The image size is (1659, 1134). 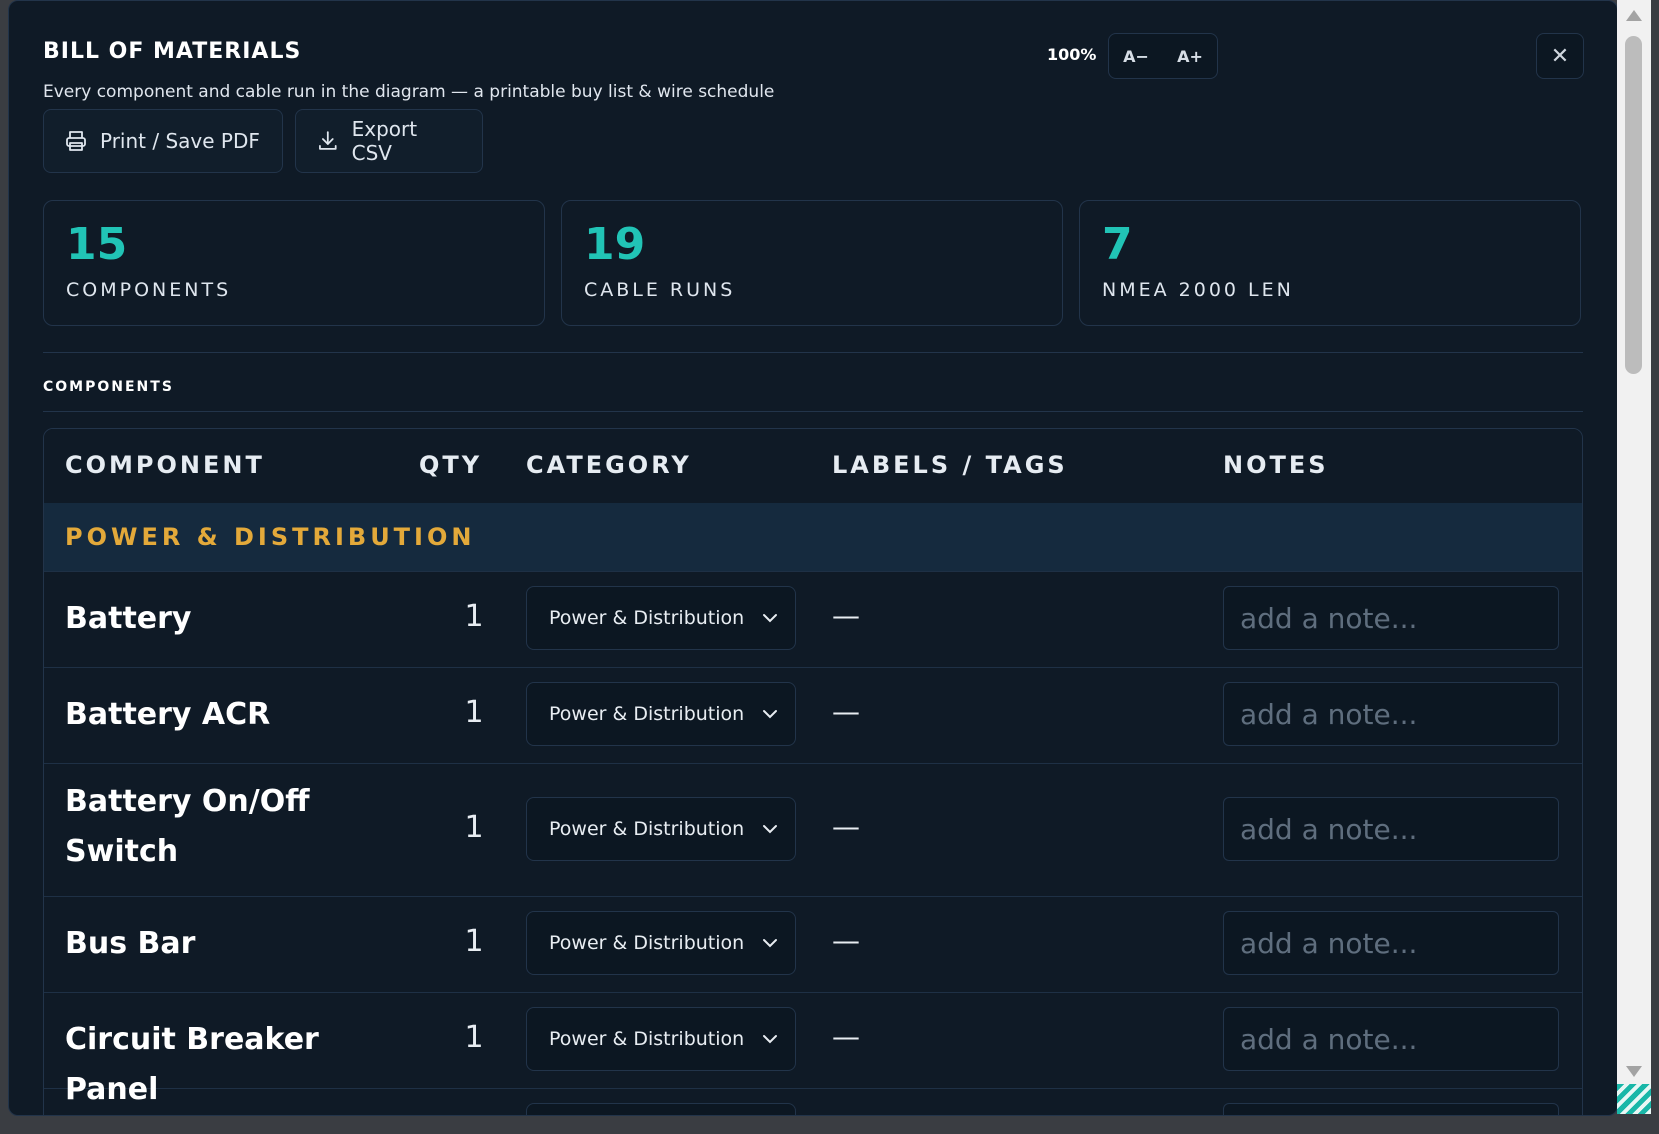 What do you see at coordinates (813, 1101) in the screenshot?
I see `table-row-partial` at bounding box center [813, 1101].